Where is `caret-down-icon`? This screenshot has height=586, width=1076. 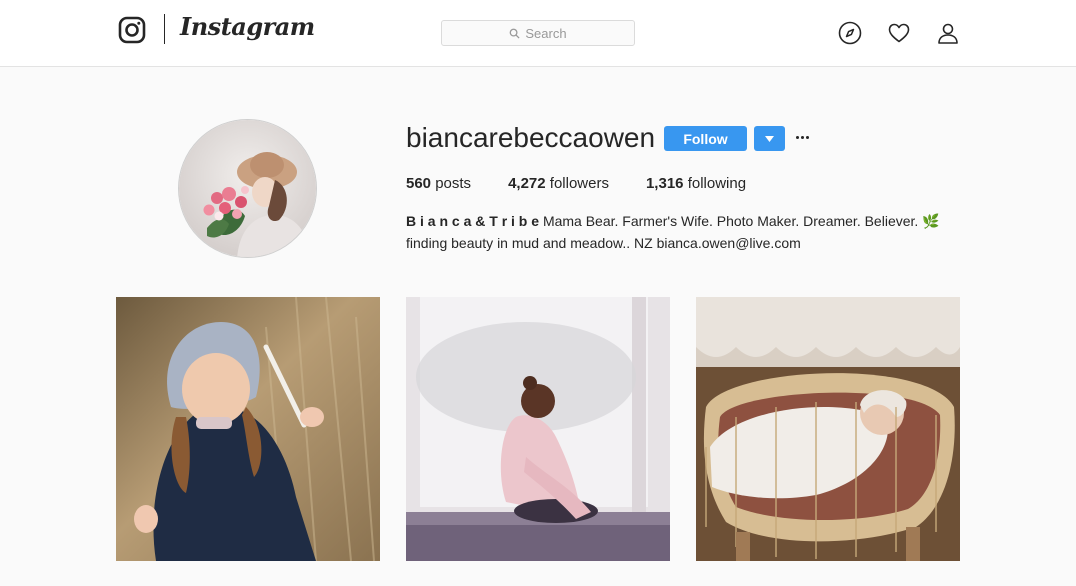
caret-down-icon is located at coordinates (769, 138).